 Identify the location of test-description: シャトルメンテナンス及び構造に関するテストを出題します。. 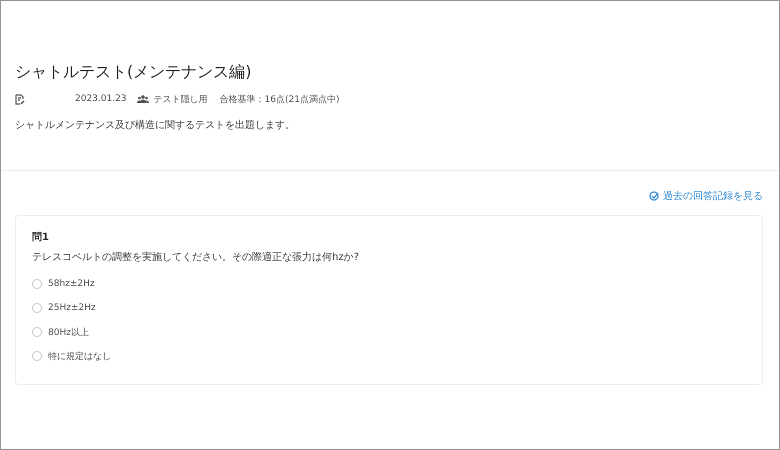
(155, 125).